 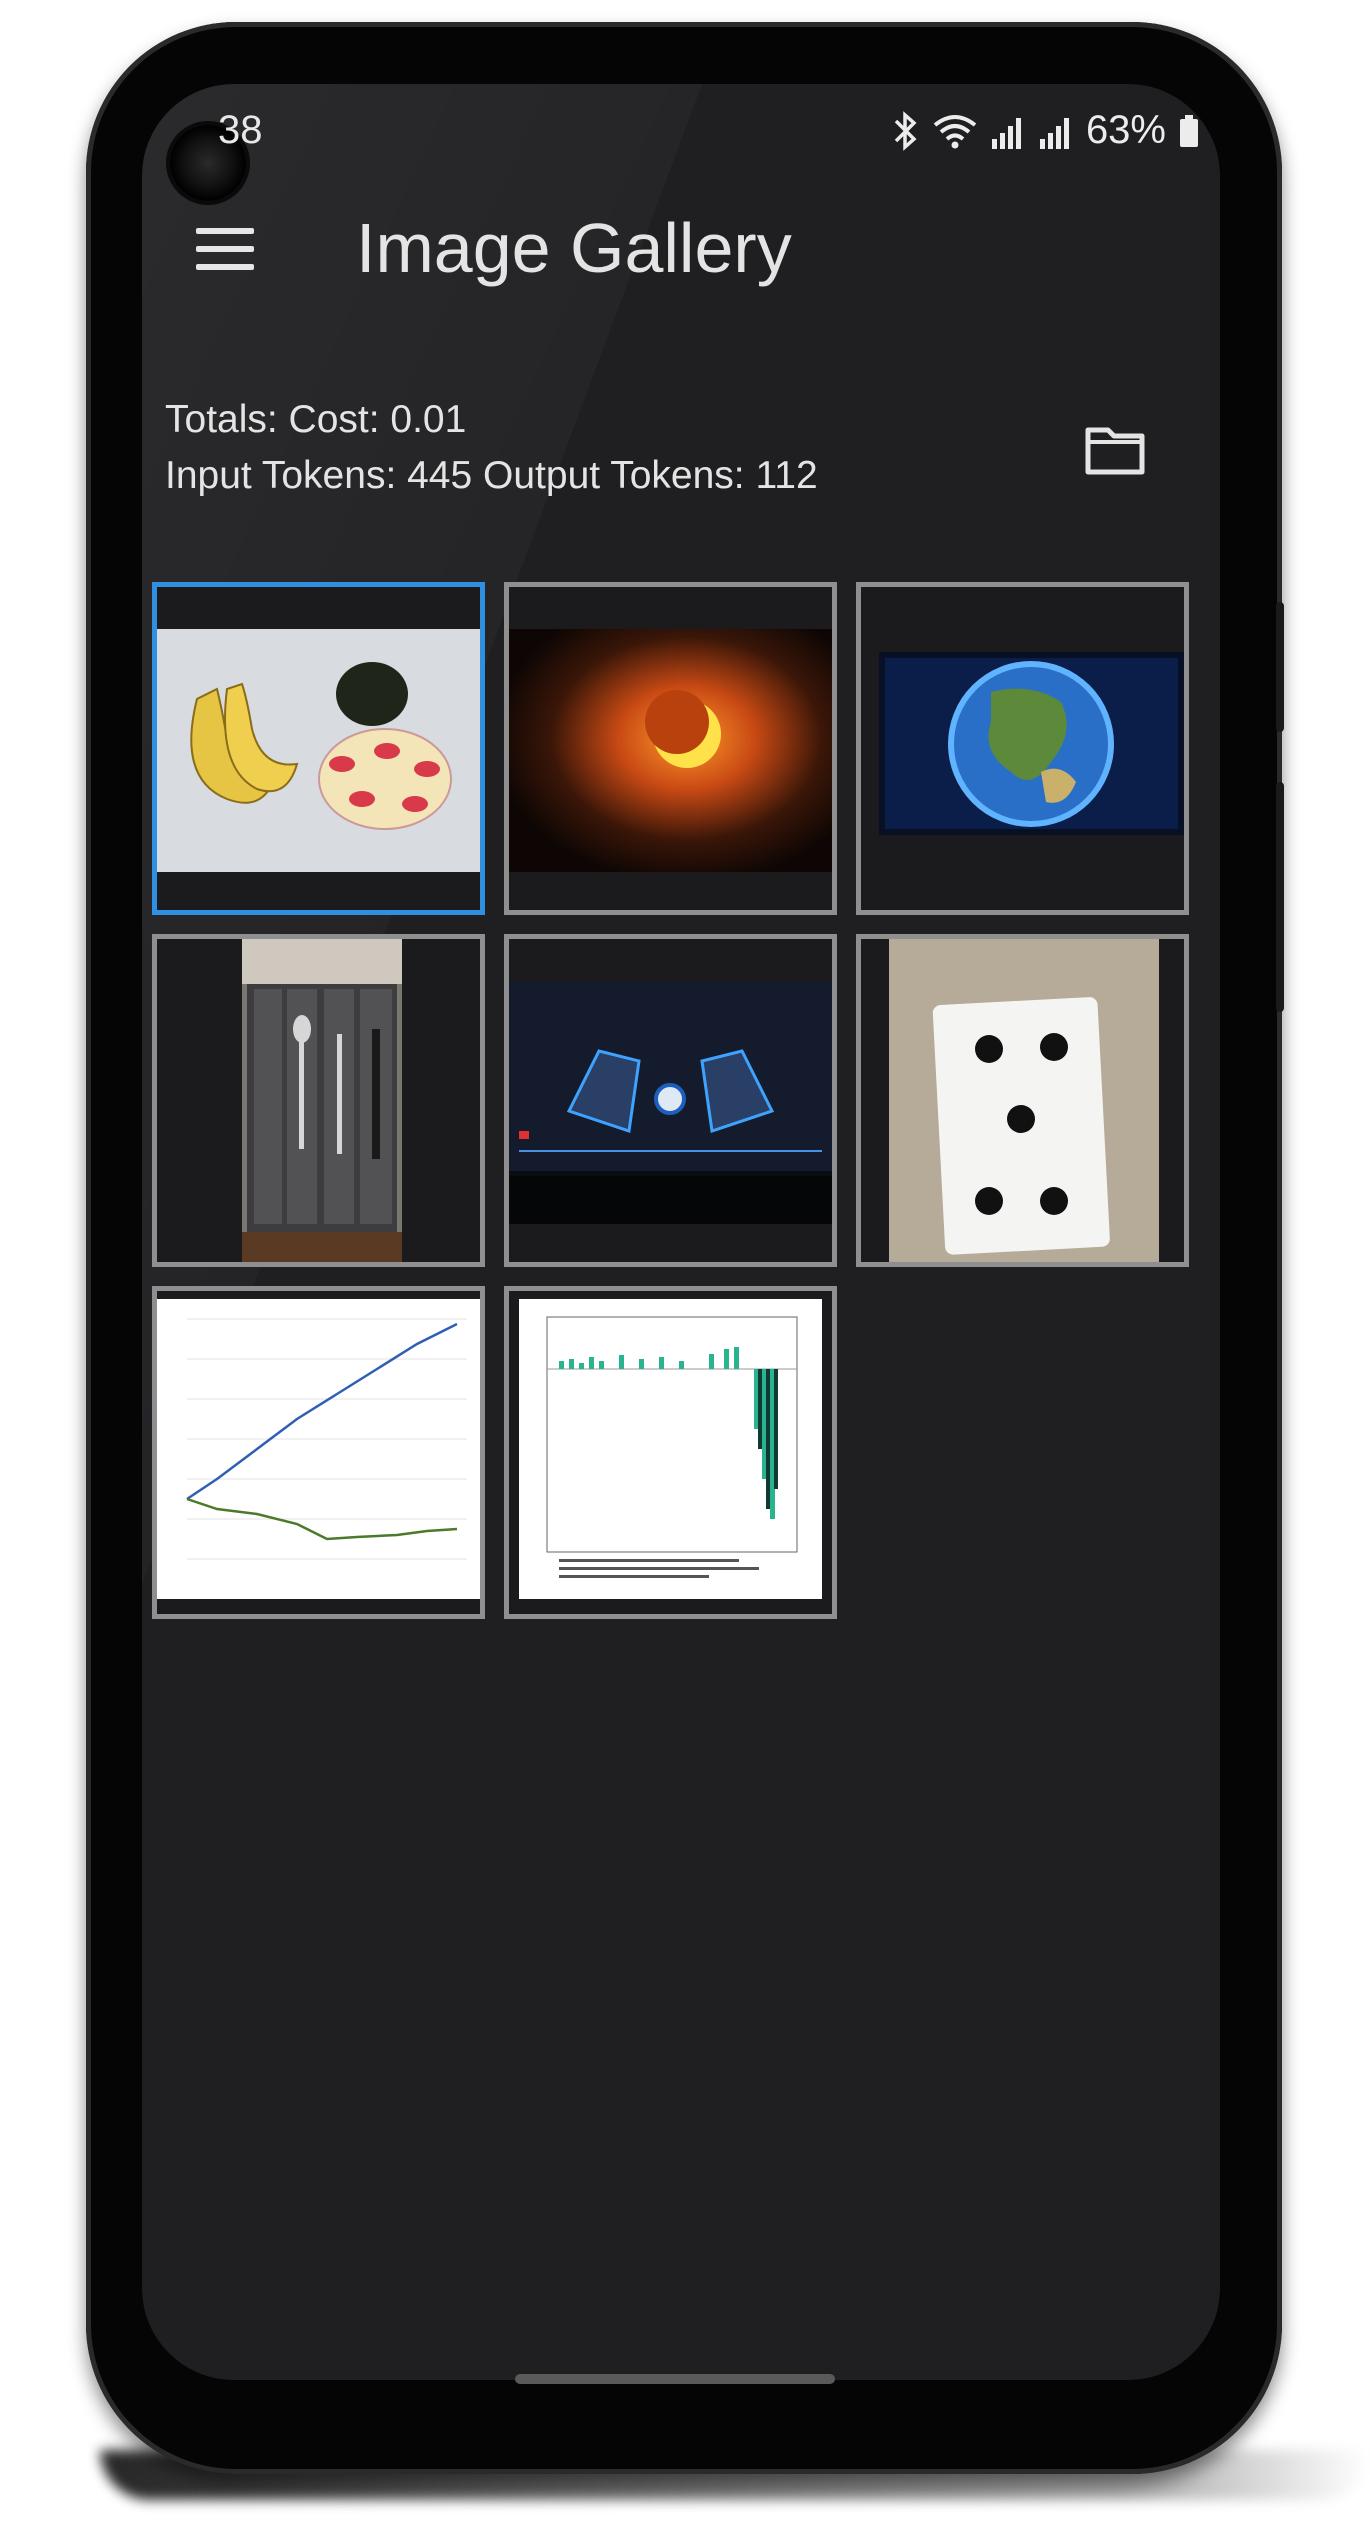 What do you see at coordinates (322, 1100) in the screenshot?
I see `cutlery-drawer-photo` at bounding box center [322, 1100].